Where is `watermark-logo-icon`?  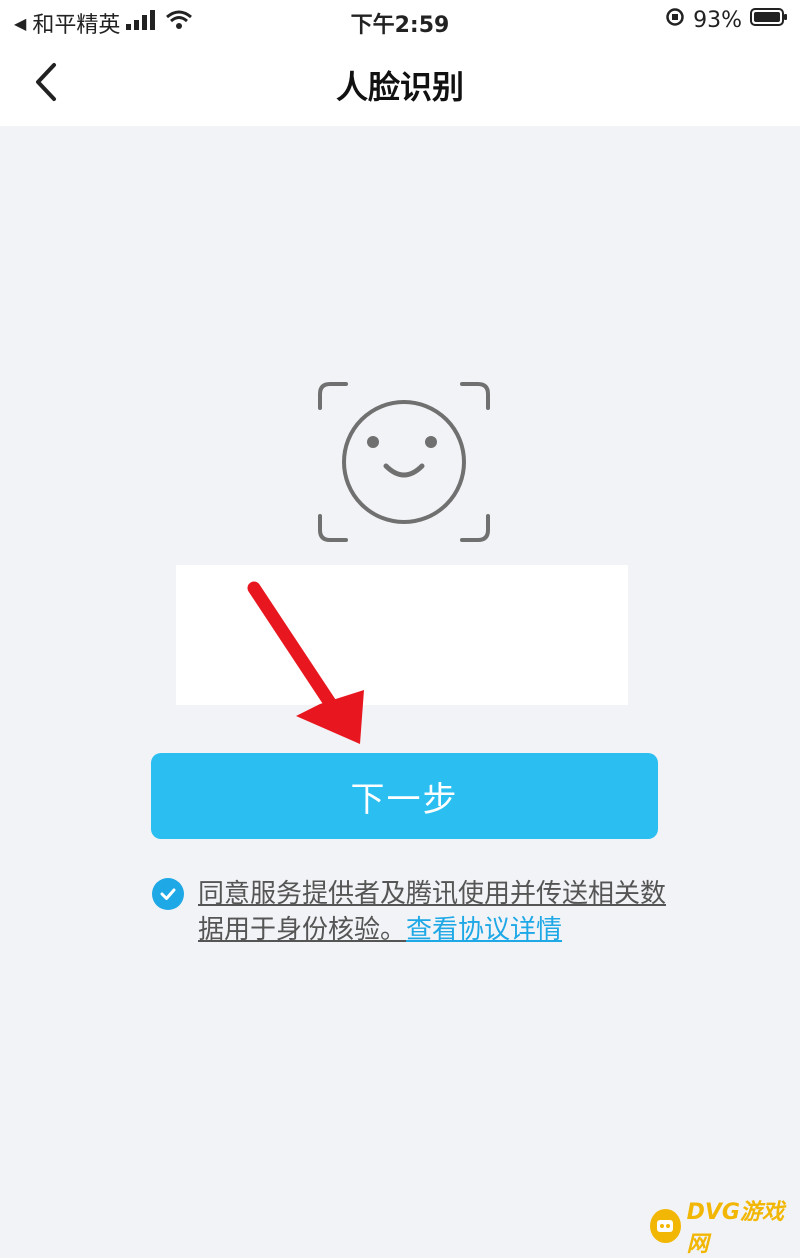 watermark-logo-icon is located at coordinates (665, 1226).